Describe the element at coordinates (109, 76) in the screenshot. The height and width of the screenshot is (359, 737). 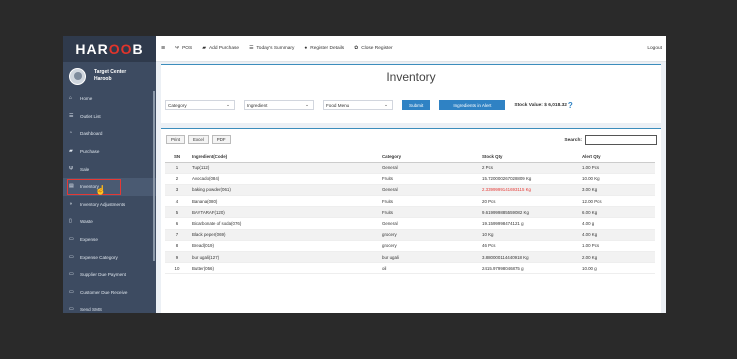
I see `user-panel: Target Center Haroob` at that location.